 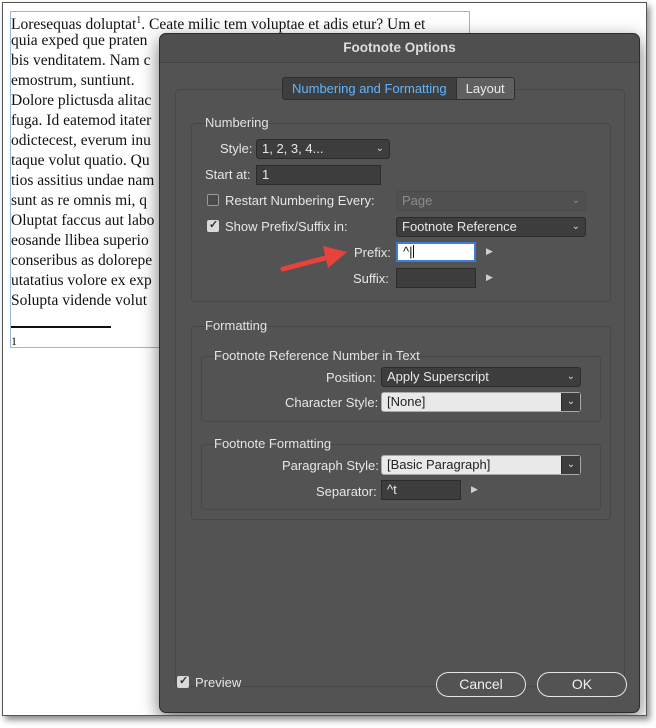 I want to click on footnote-separator-rule, so click(x=61, y=327).